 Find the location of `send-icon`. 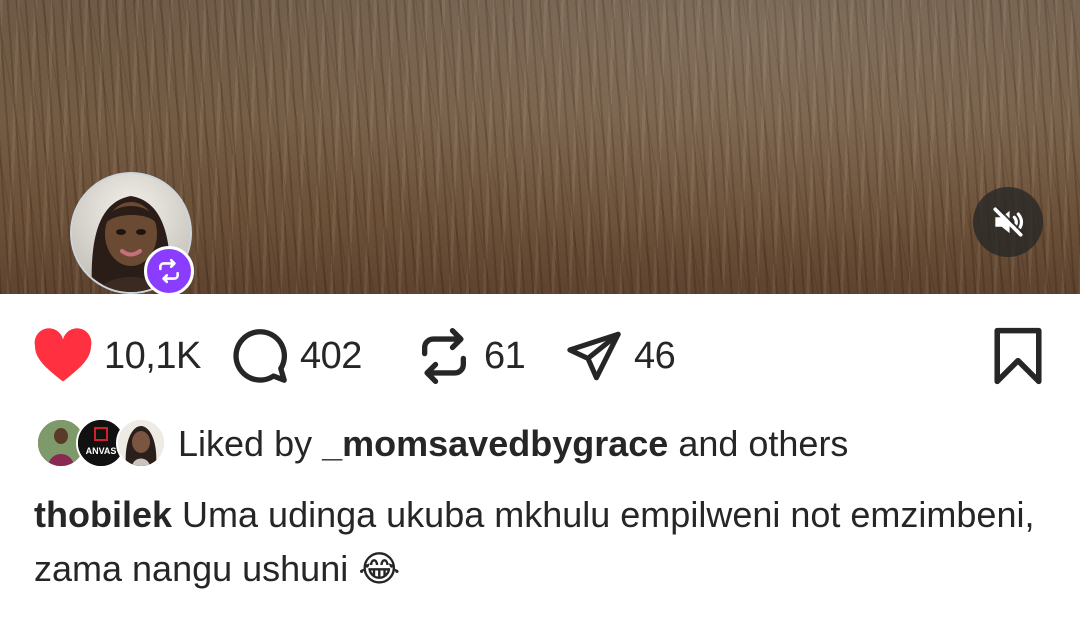

send-icon is located at coordinates (594, 356).